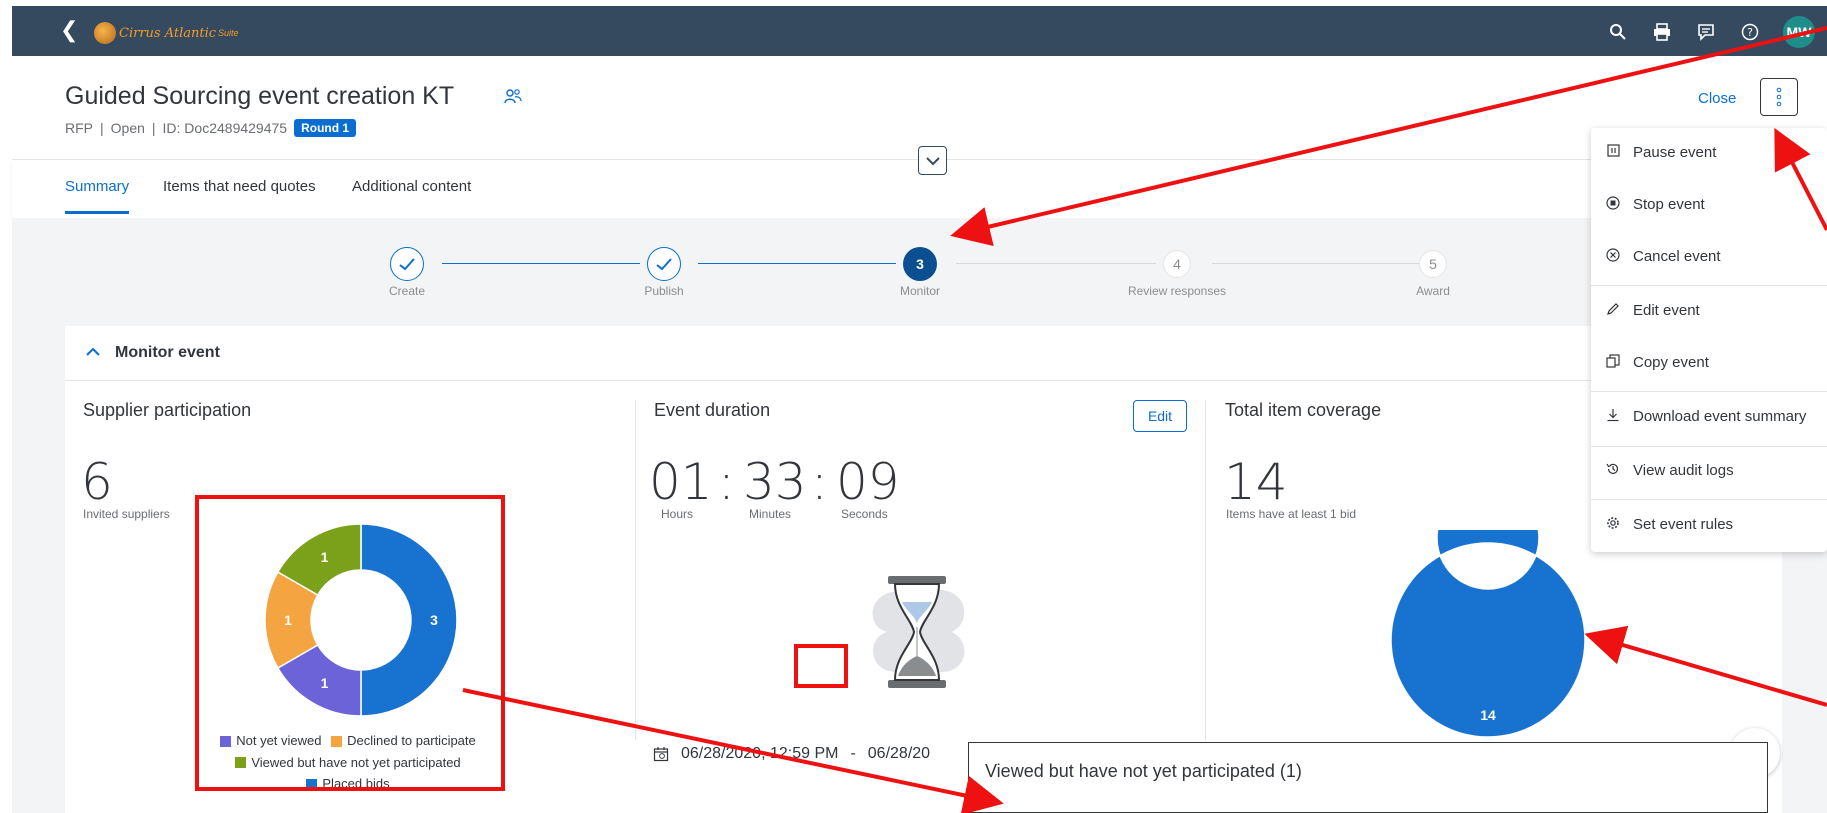 Image resolution: width=1827 pixels, height=813 pixels. What do you see at coordinates (513, 98) in the screenshot?
I see `participants-icon` at bounding box center [513, 98].